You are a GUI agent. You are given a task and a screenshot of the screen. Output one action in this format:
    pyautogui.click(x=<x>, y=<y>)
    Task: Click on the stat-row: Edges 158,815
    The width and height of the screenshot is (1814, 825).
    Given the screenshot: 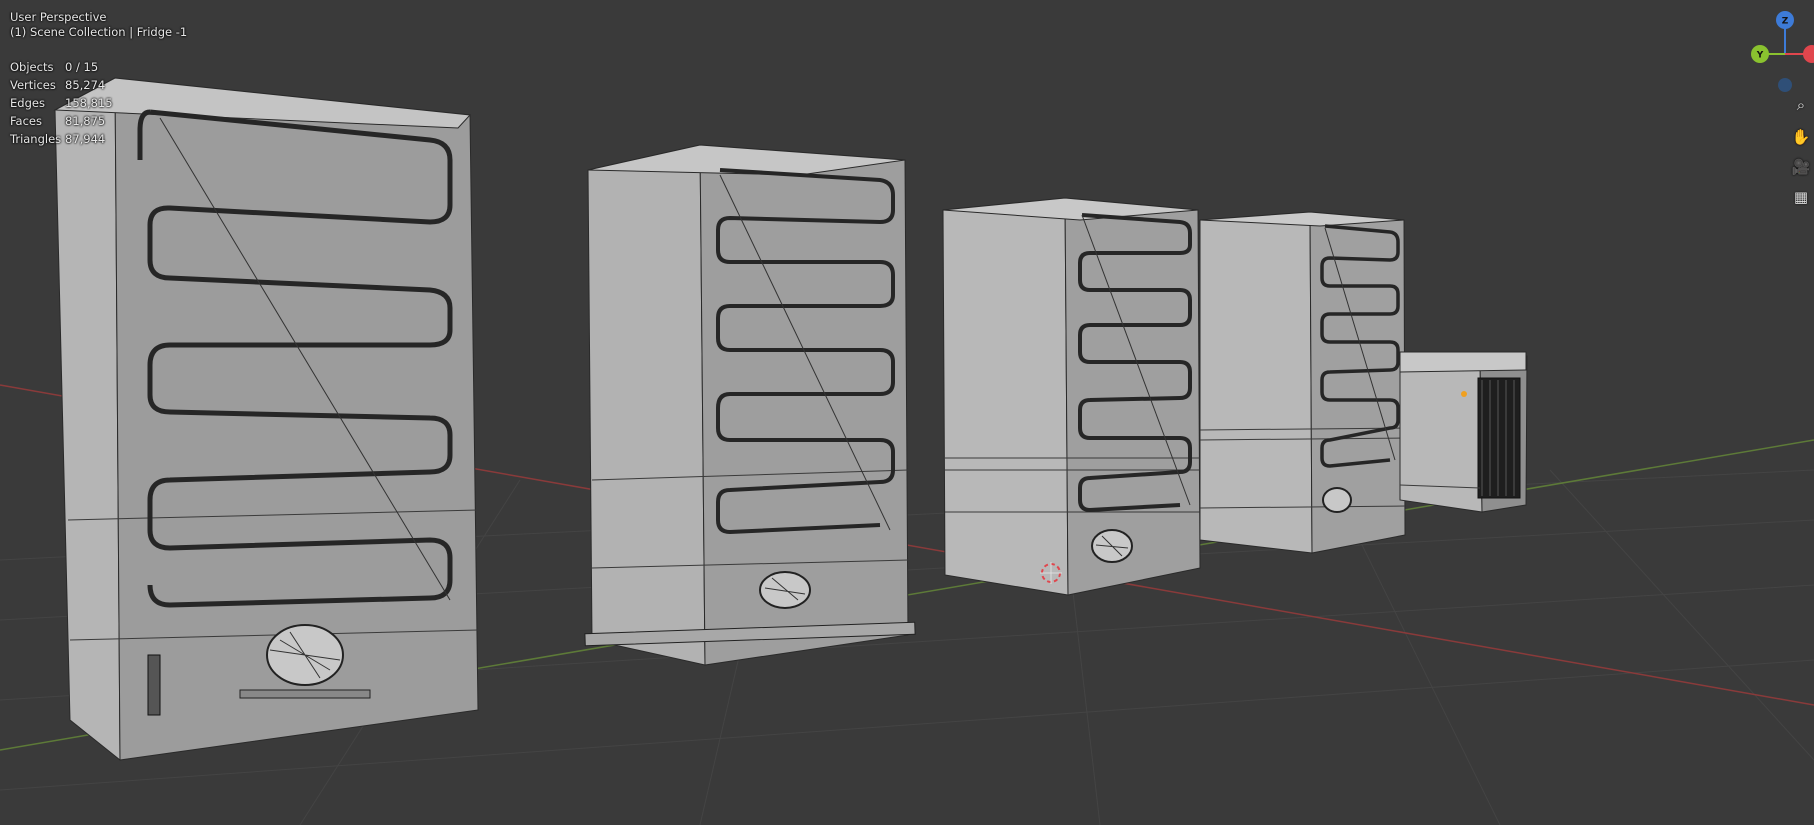 What is the action you would take?
    pyautogui.click(x=77, y=103)
    